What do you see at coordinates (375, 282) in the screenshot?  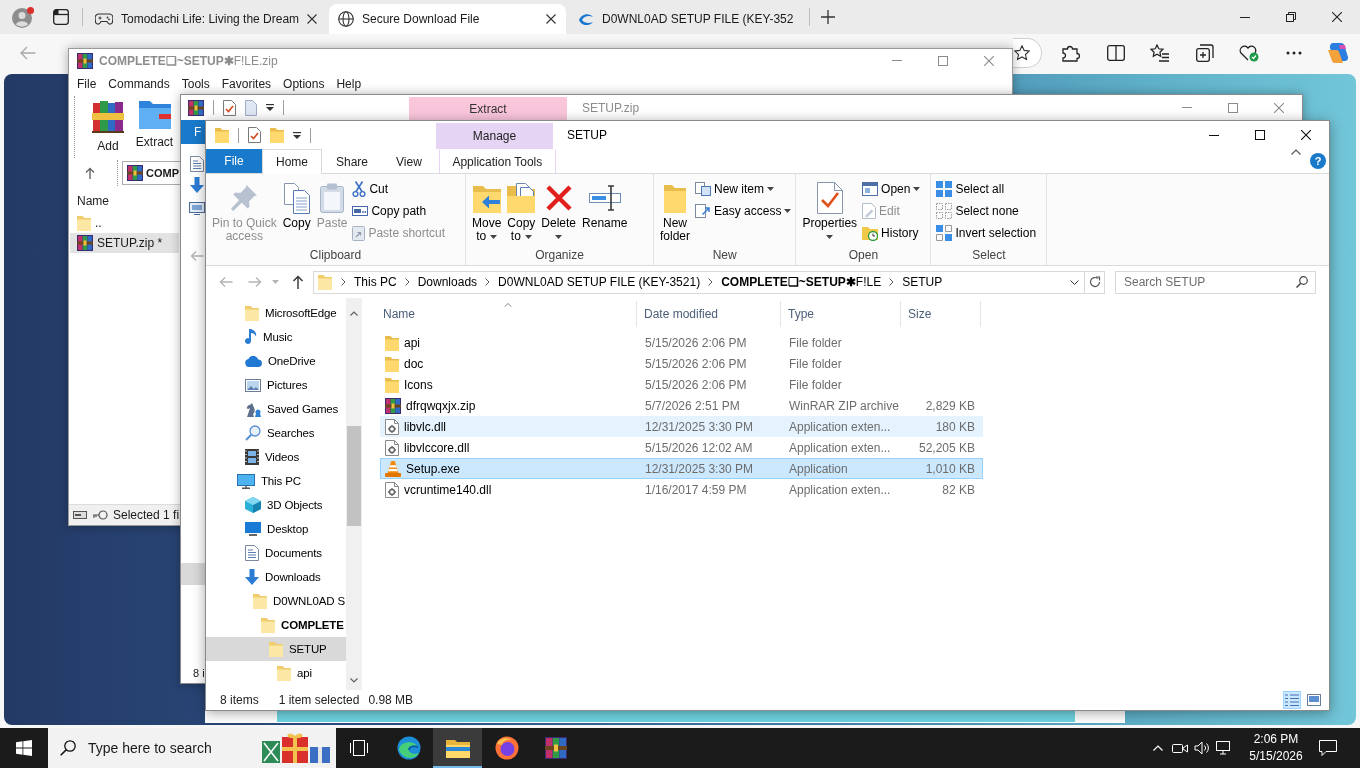 I see `breadcrumb: This PC` at bounding box center [375, 282].